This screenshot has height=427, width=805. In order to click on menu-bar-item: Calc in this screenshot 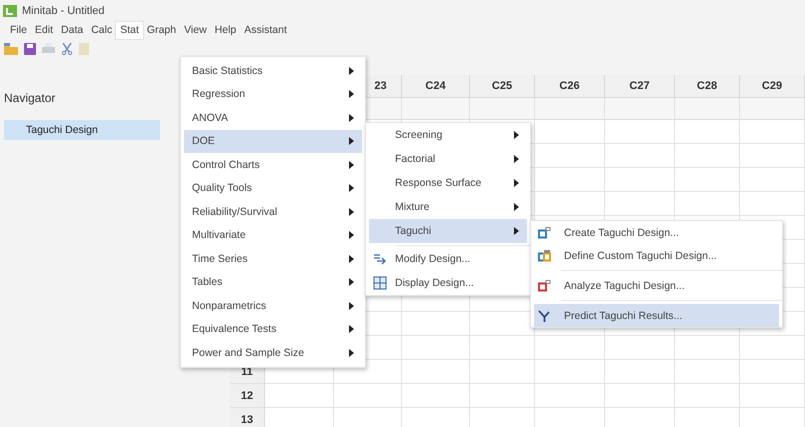, I will do `click(101, 30)`.